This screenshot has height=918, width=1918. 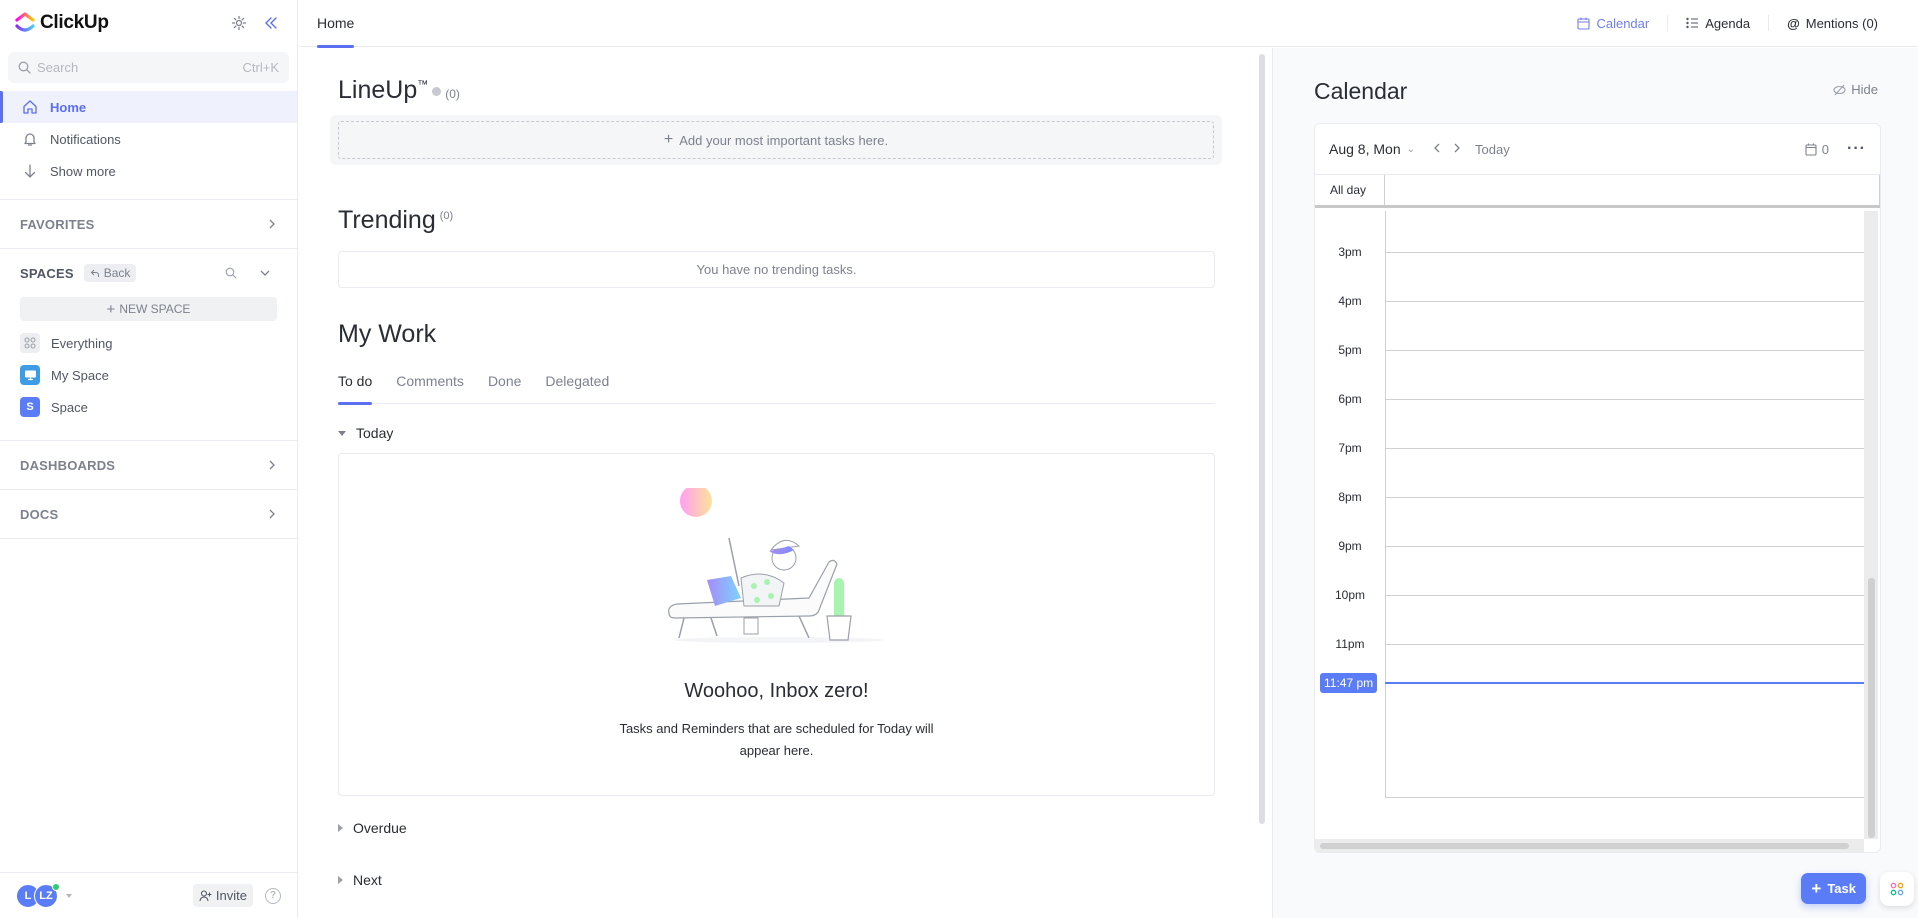 What do you see at coordinates (239, 23) in the screenshot?
I see `settings-gear-icon` at bounding box center [239, 23].